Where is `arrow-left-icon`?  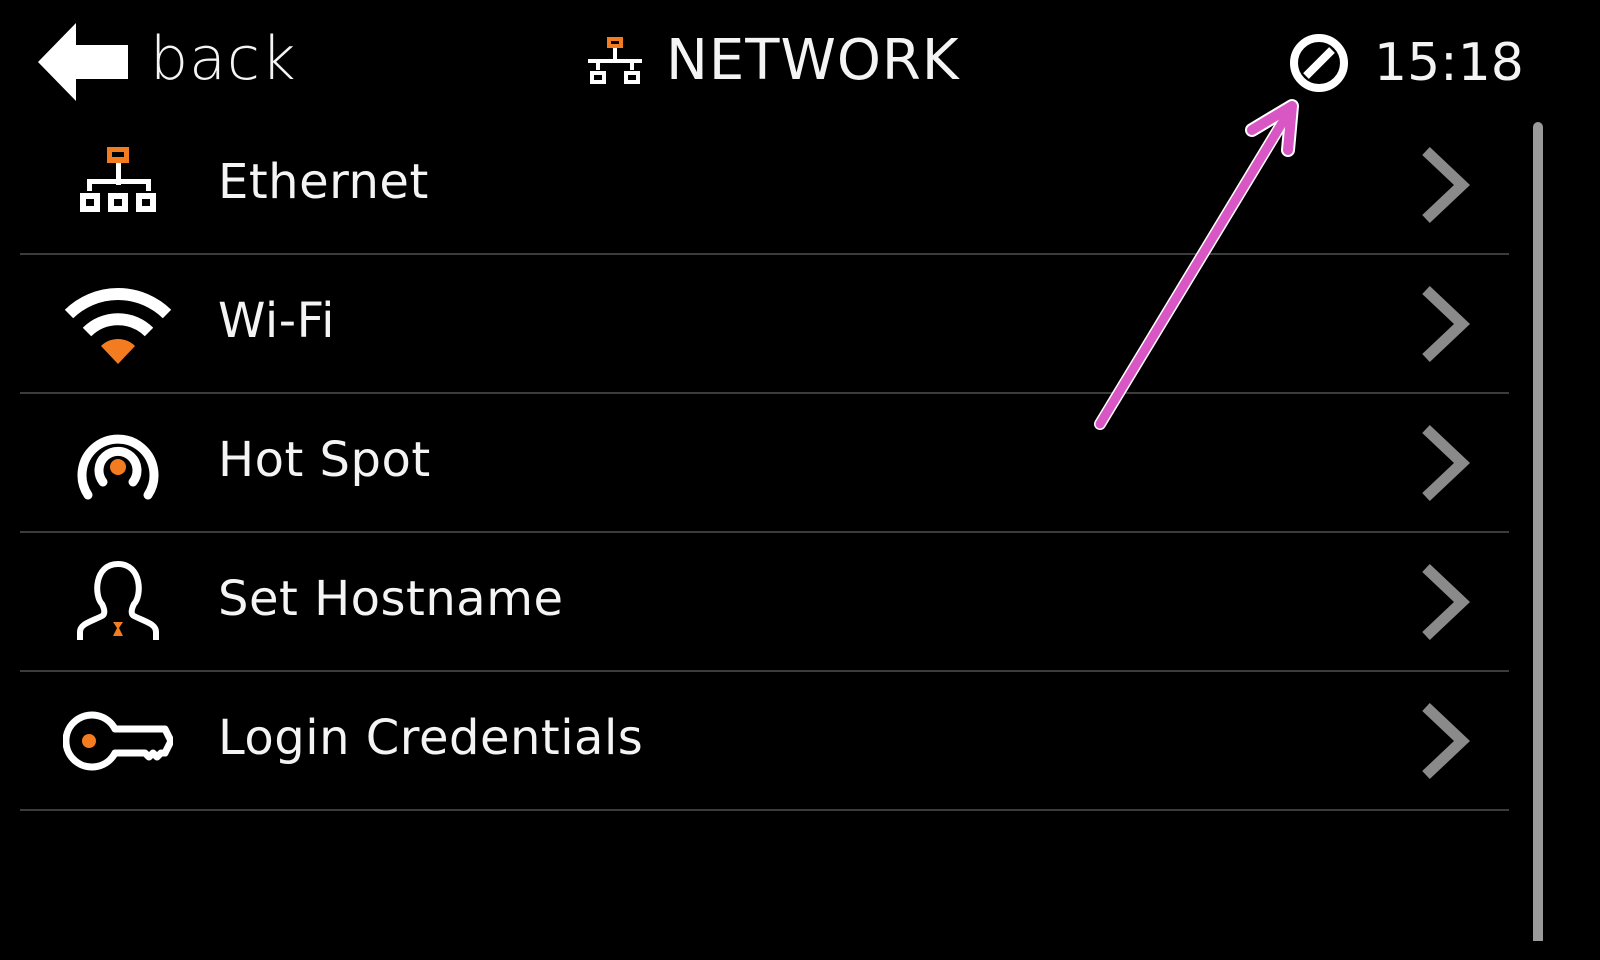 arrow-left-icon is located at coordinates (83, 62).